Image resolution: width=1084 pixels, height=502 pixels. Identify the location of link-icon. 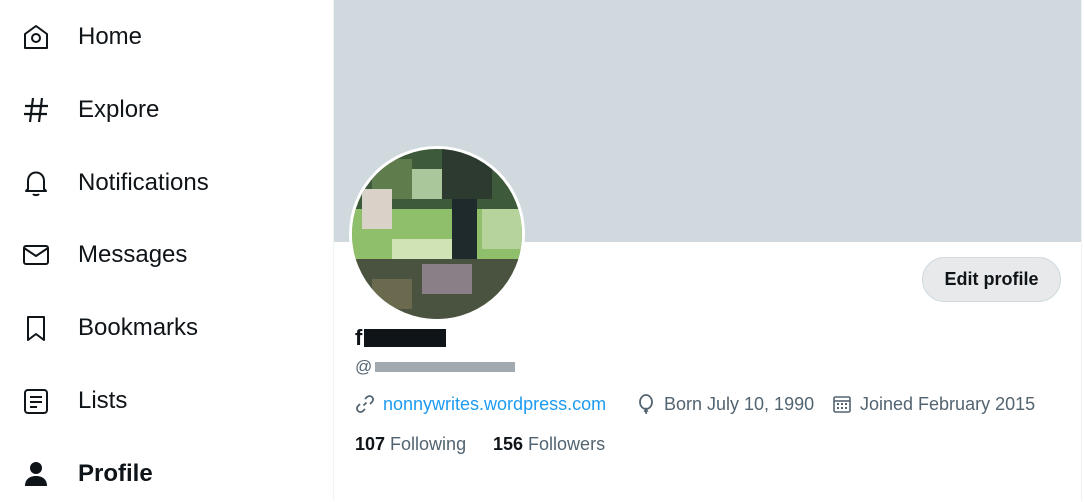
(365, 404).